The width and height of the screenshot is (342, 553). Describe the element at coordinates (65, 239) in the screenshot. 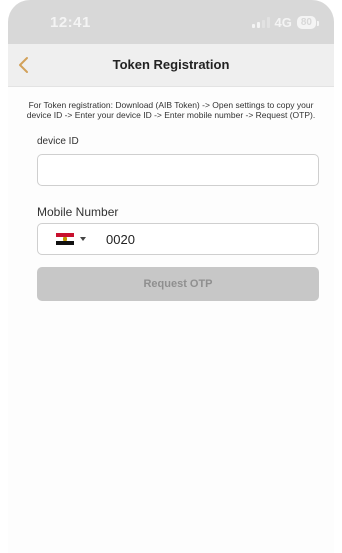

I see `egypt-flag-icon` at that location.